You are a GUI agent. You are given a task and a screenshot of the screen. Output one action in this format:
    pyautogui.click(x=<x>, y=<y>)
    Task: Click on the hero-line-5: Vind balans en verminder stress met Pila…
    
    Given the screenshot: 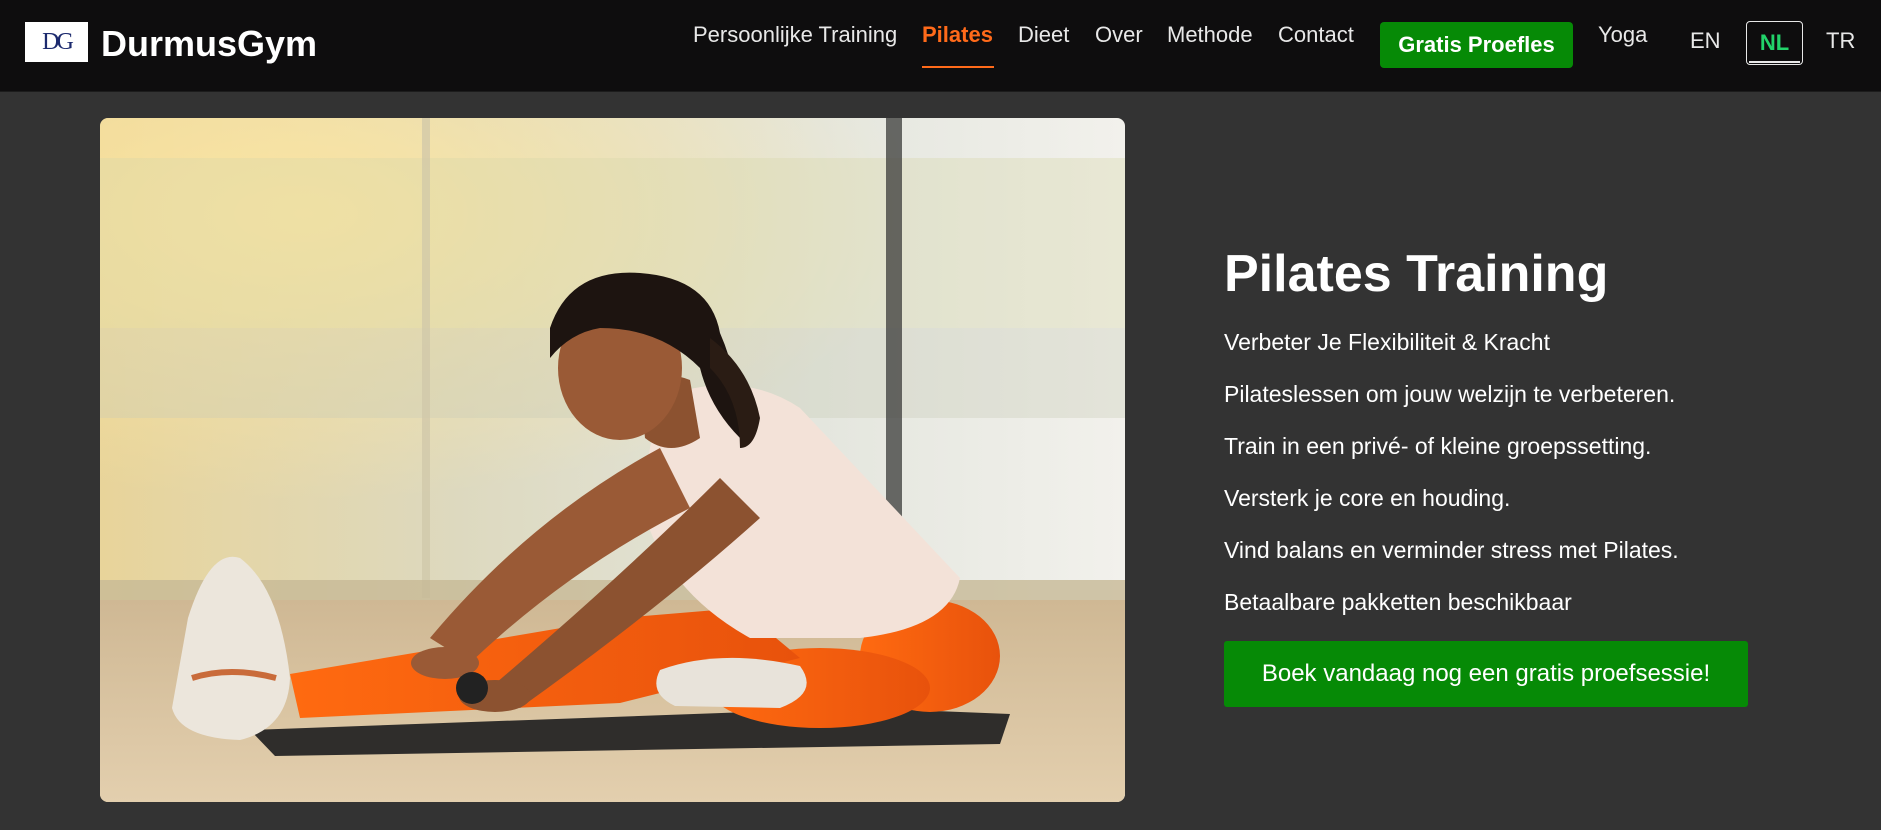 What is the action you would take?
    pyautogui.click(x=1451, y=550)
    